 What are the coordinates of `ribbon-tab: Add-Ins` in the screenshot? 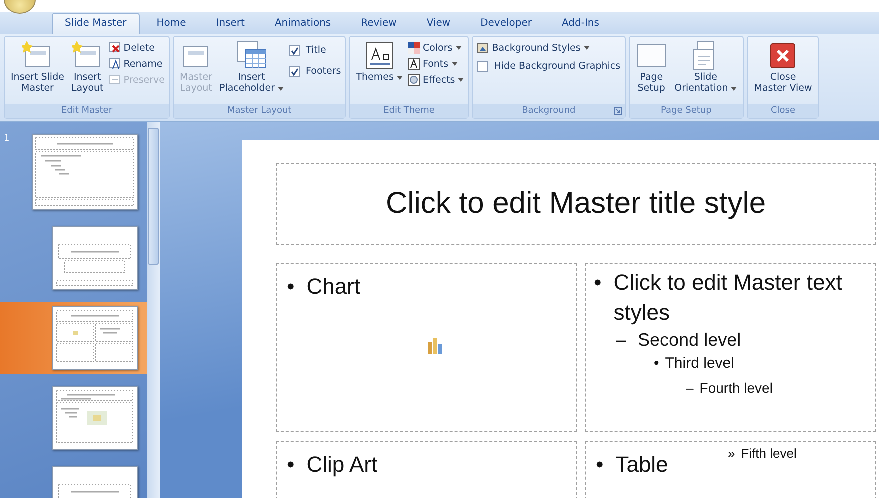 It's located at (580, 23).